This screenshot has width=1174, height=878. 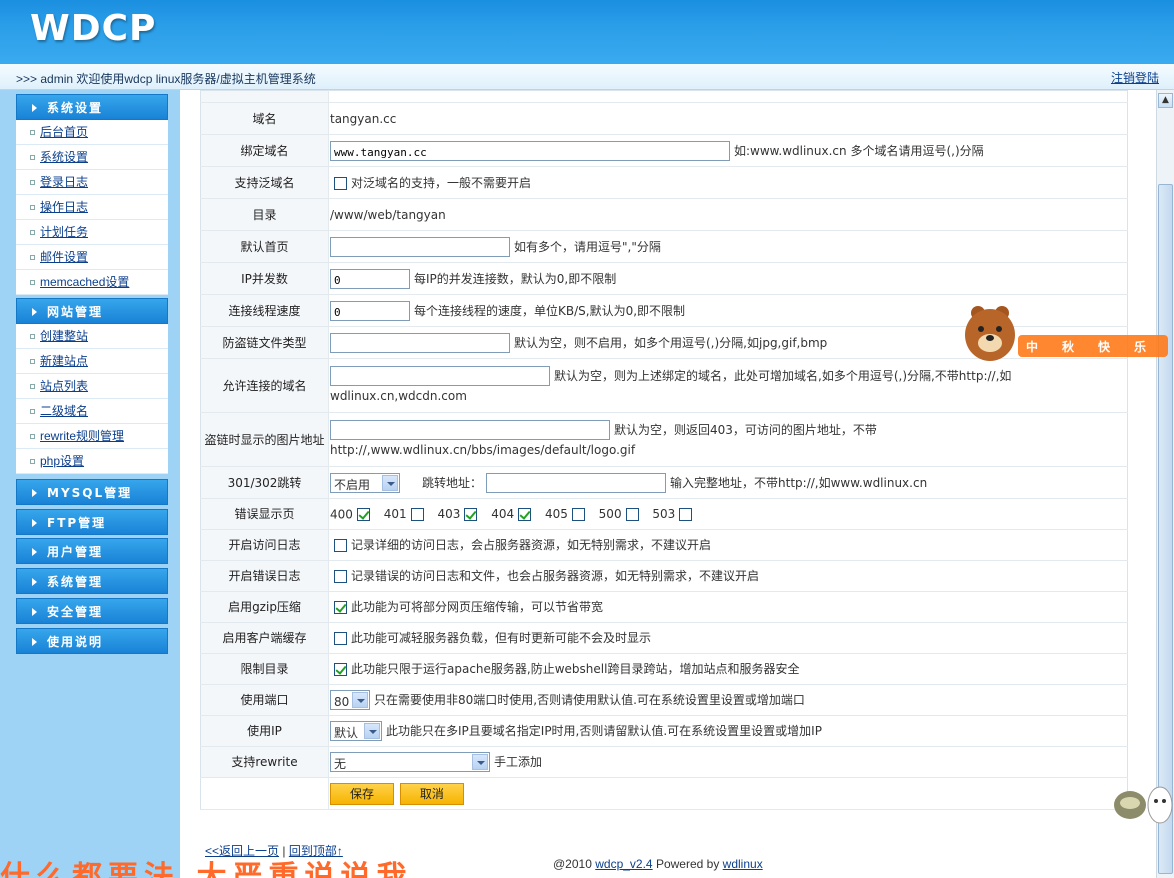 I want to click on save-button: 保存, so click(x=362, y=793).